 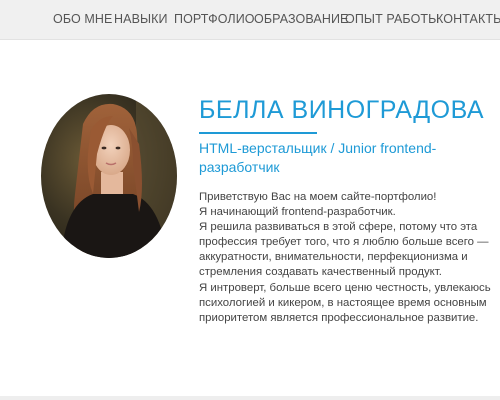 I want to click on nav-item-contacts: КОНТАКТЫ, so click(x=468, y=19).